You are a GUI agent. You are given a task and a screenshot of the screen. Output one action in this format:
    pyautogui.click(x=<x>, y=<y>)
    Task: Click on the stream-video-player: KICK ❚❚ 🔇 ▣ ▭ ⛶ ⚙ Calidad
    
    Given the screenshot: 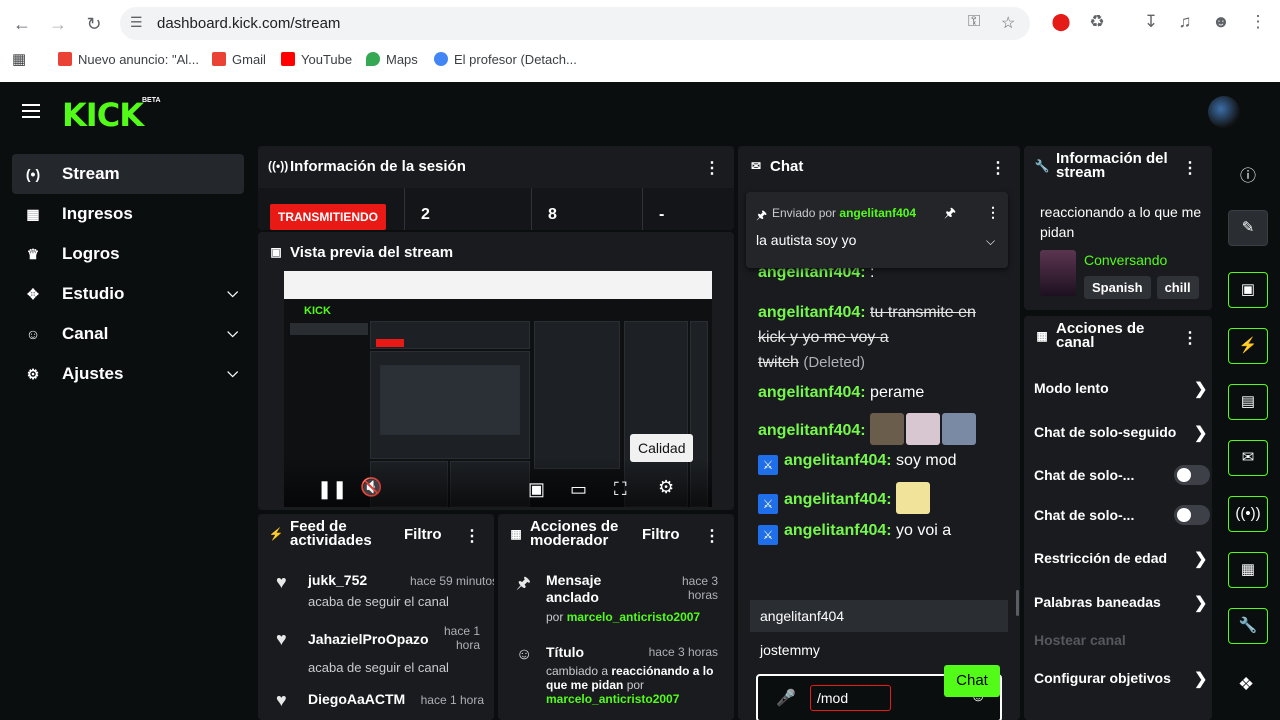 What is the action you would take?
    pyautogui.click(x=498, y=389)
    